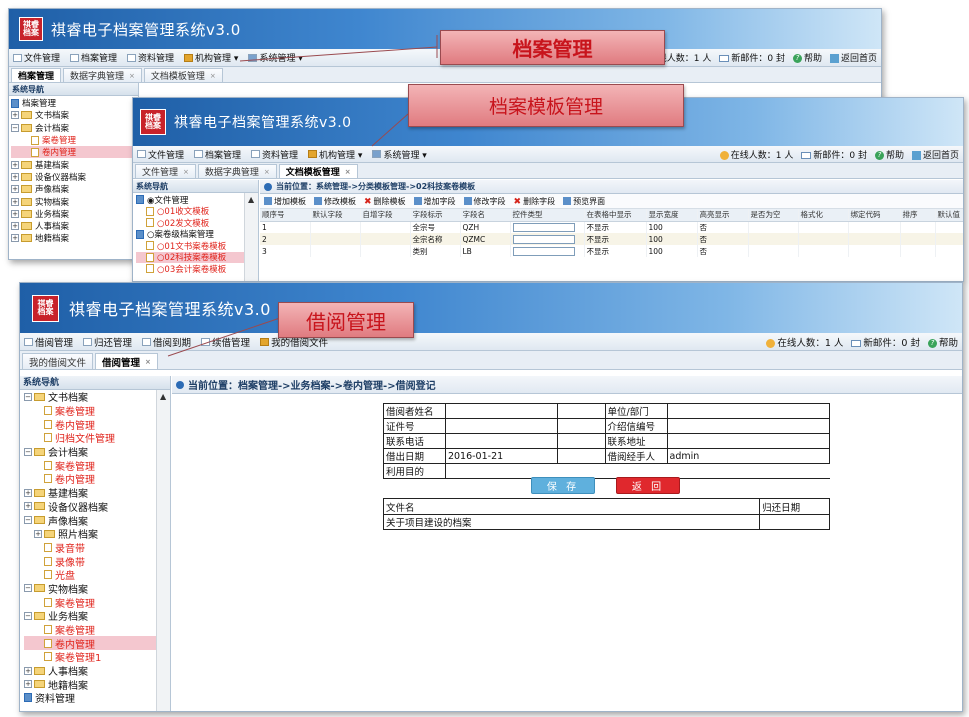 The height and width of the screenshot is (717, 969). Describe the element at coordinates (584, 201) in the screenshot. I see `preview-button: 预览界面` at that location.